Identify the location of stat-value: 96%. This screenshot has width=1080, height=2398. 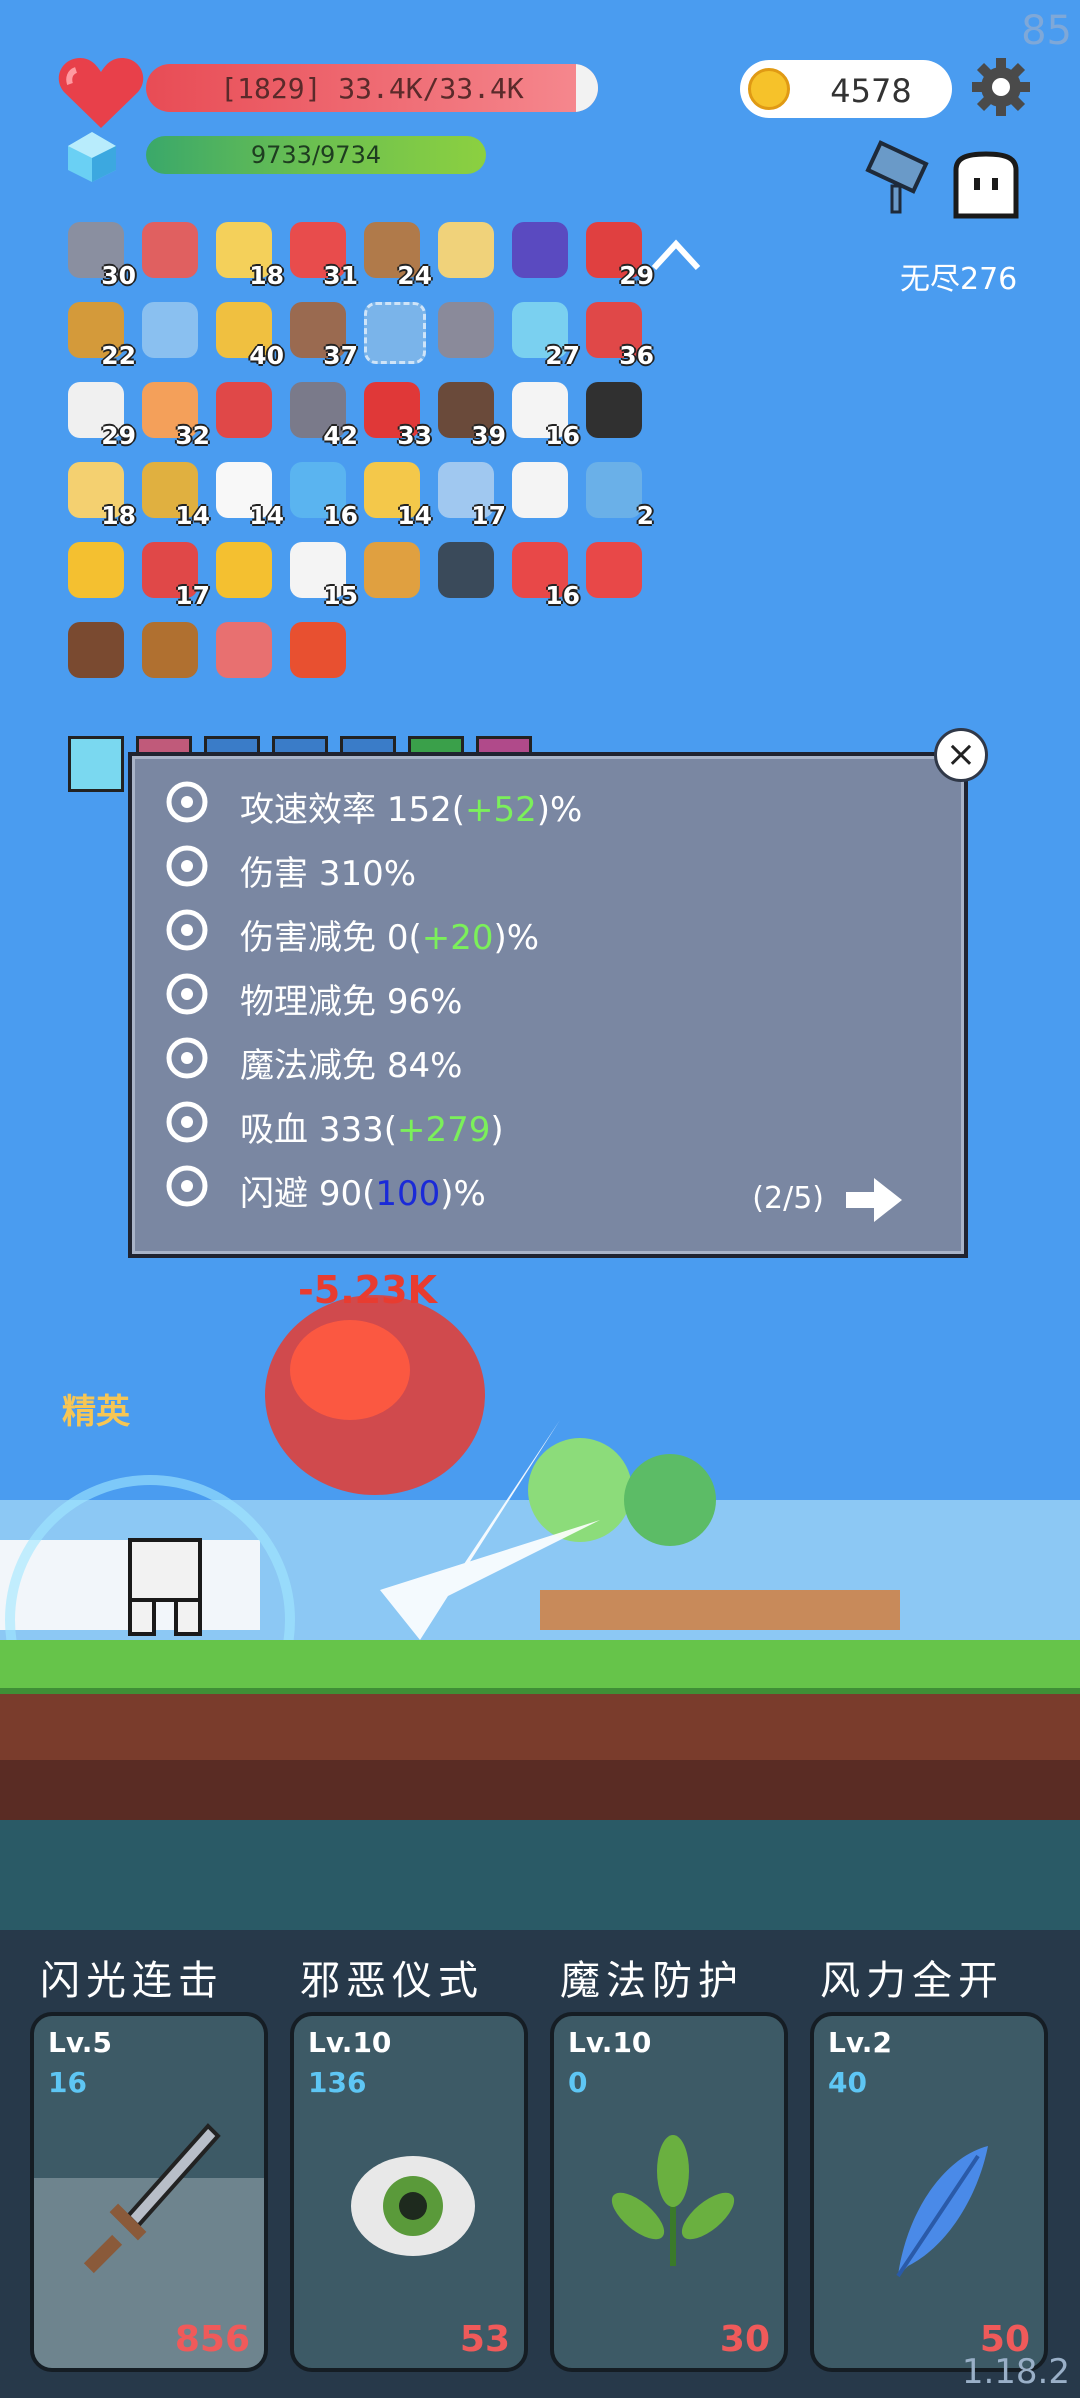
(424, 1002).